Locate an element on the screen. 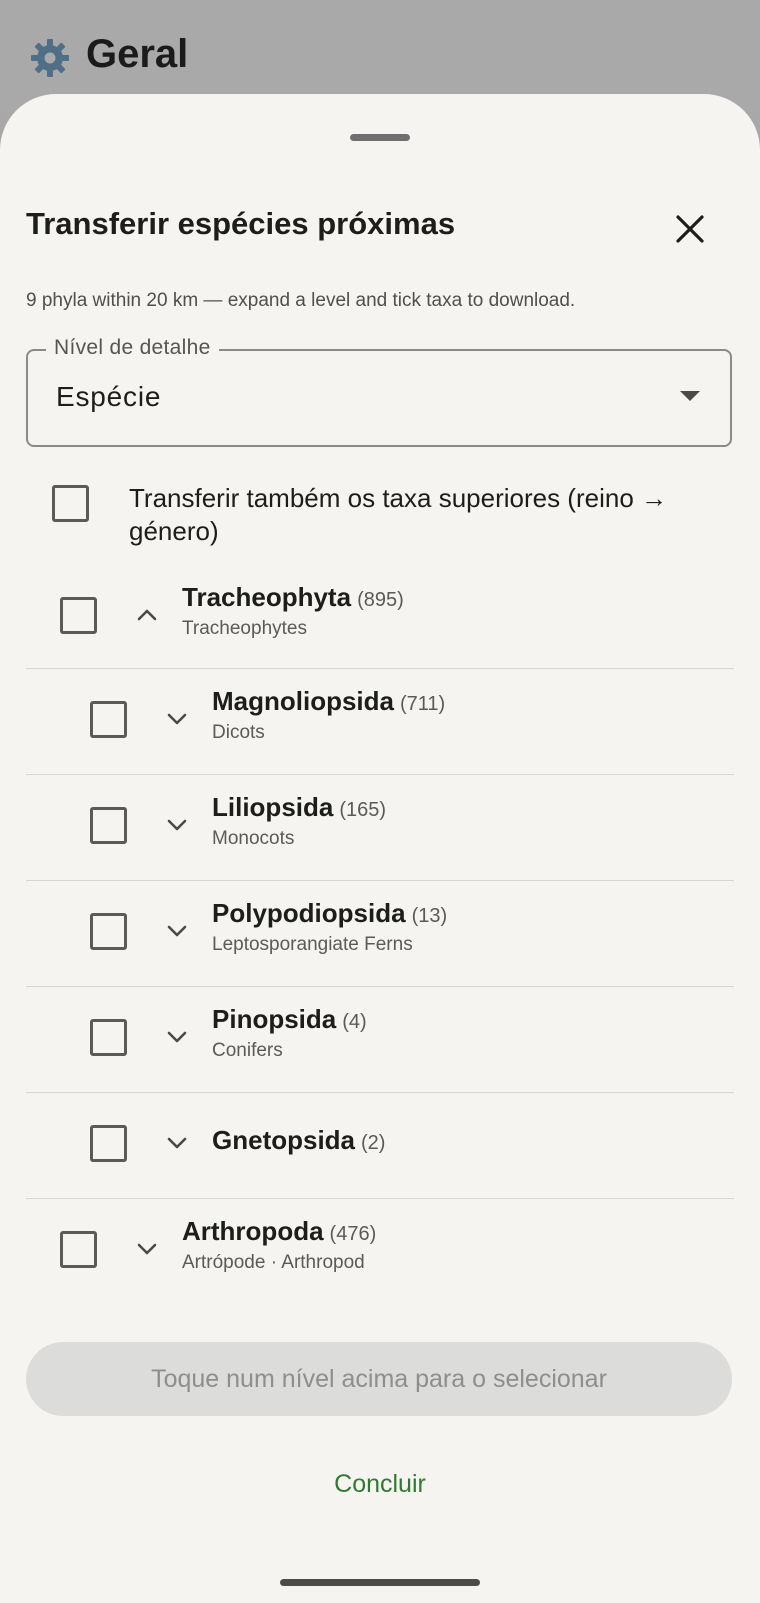 This screenshot has height=1603, width=760. chevron-up-icon is located at coordinates (147, 615).